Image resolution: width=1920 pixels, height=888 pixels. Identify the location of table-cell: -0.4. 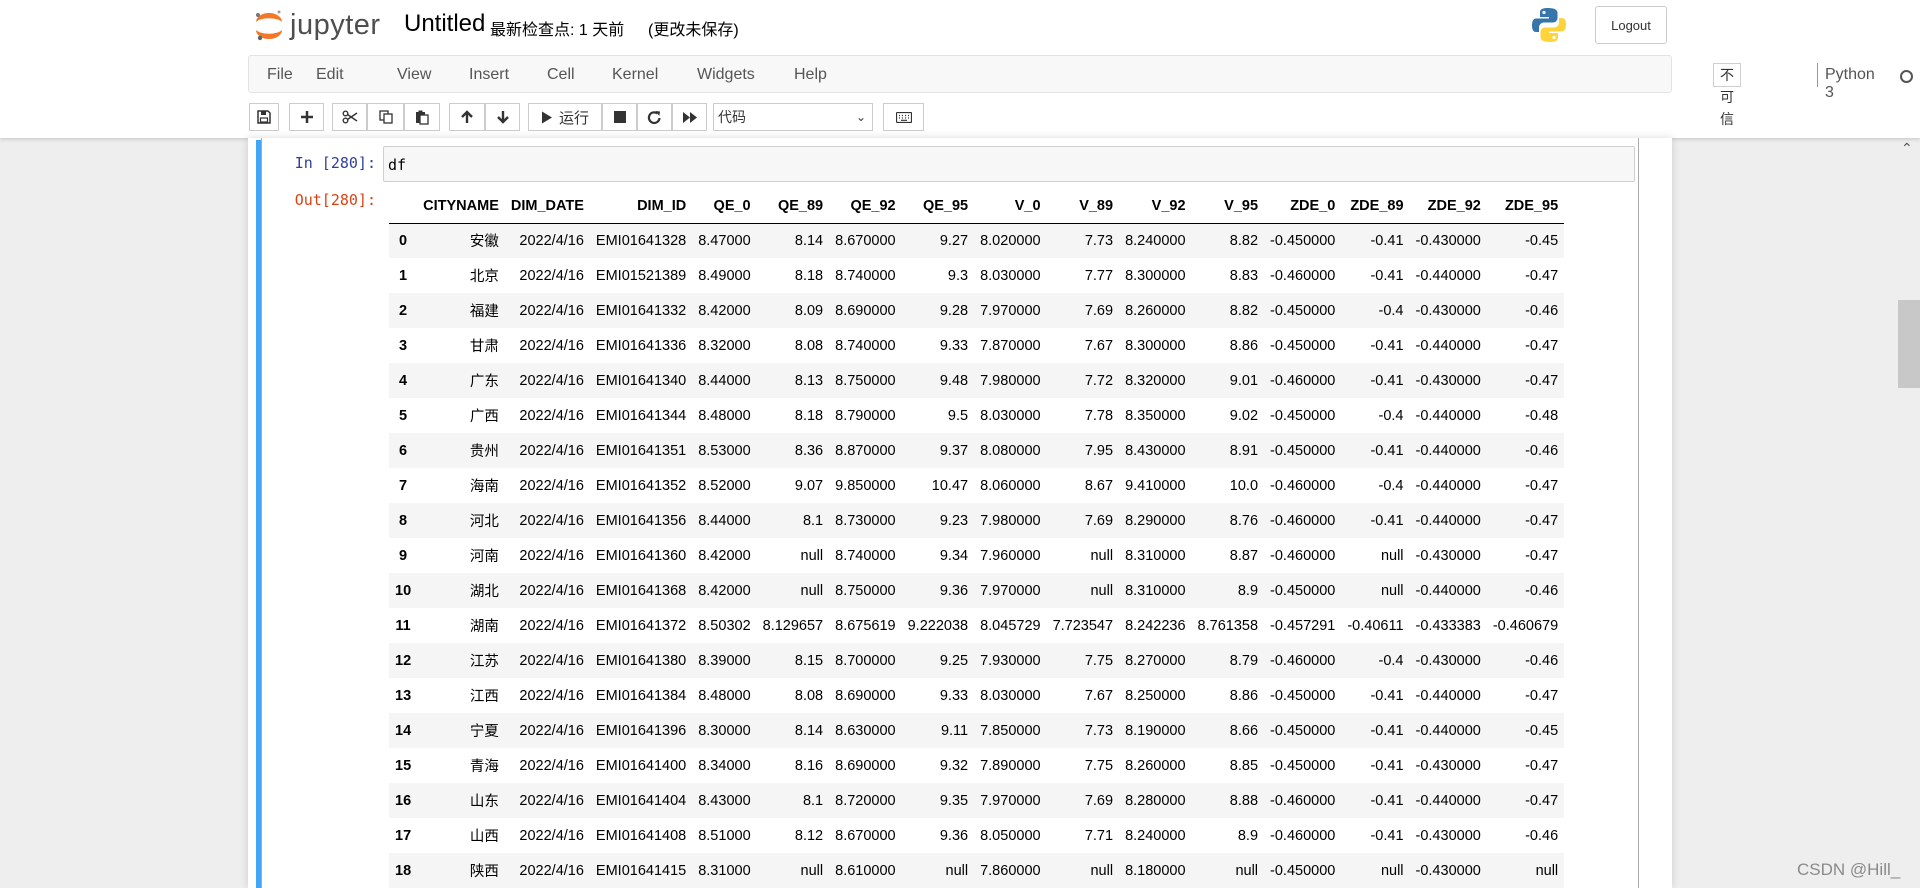
(1391, 310).